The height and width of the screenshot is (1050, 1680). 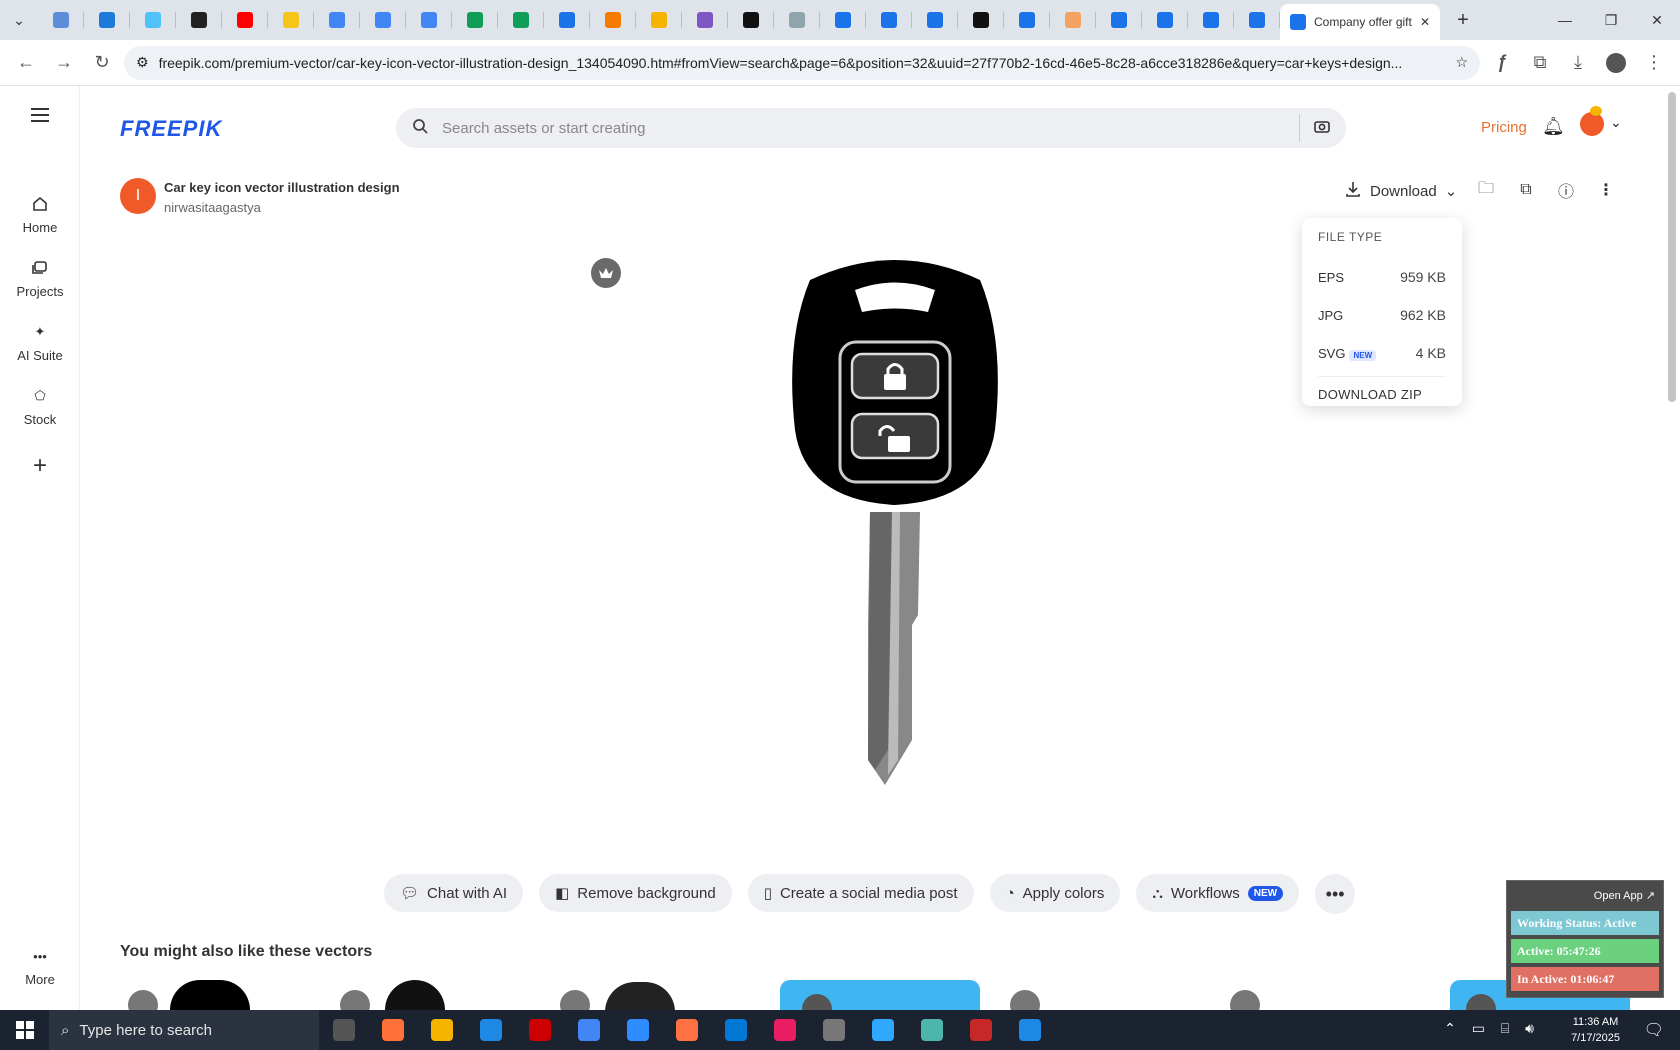 I want to click on tab-search-icon: ⌄, so click(x=19, y=20).